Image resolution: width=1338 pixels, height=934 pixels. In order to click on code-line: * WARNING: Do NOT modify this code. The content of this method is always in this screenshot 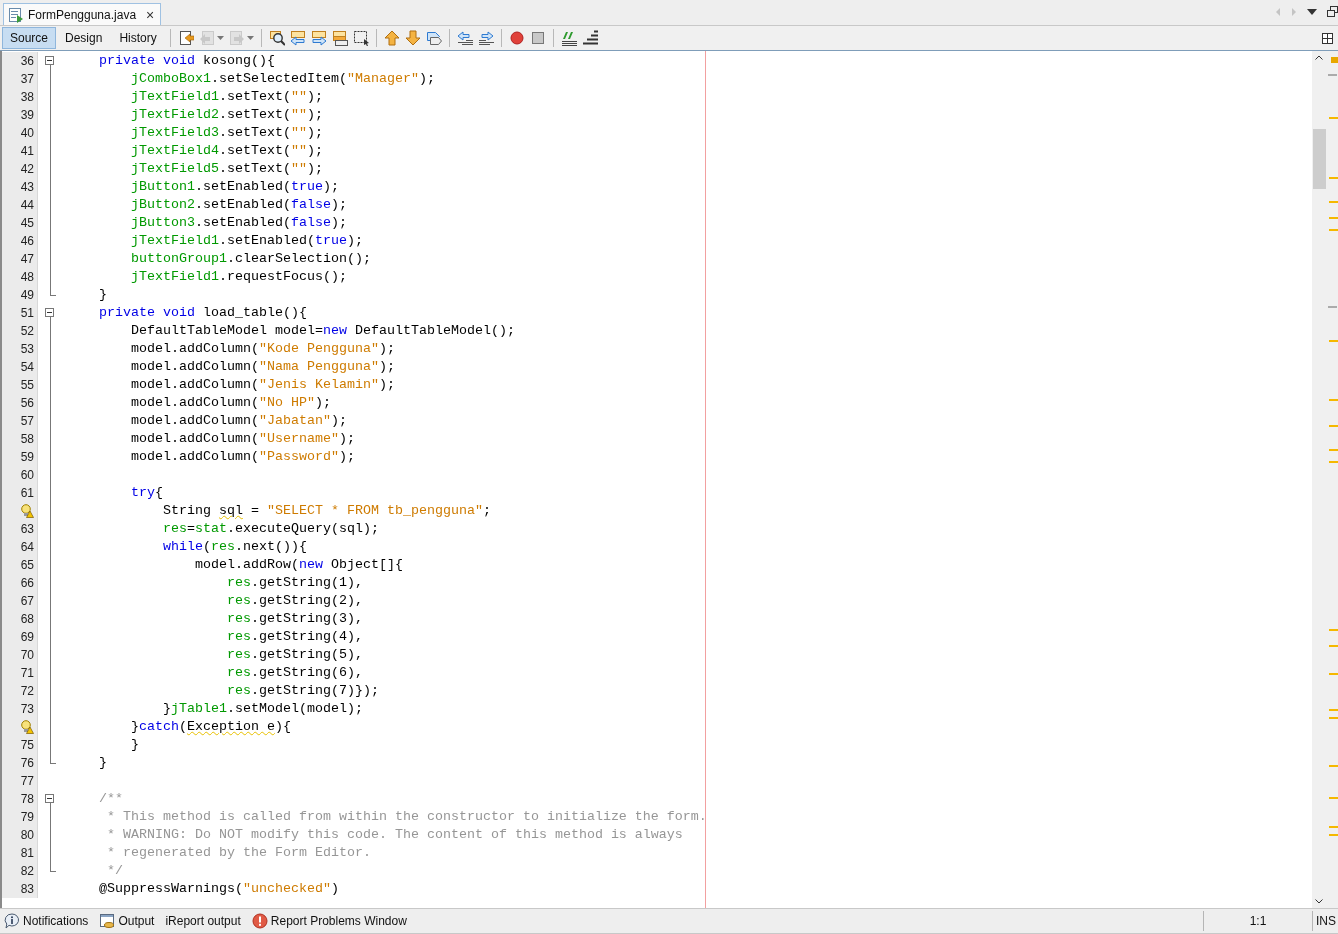, I will do `click(395, 835)`.